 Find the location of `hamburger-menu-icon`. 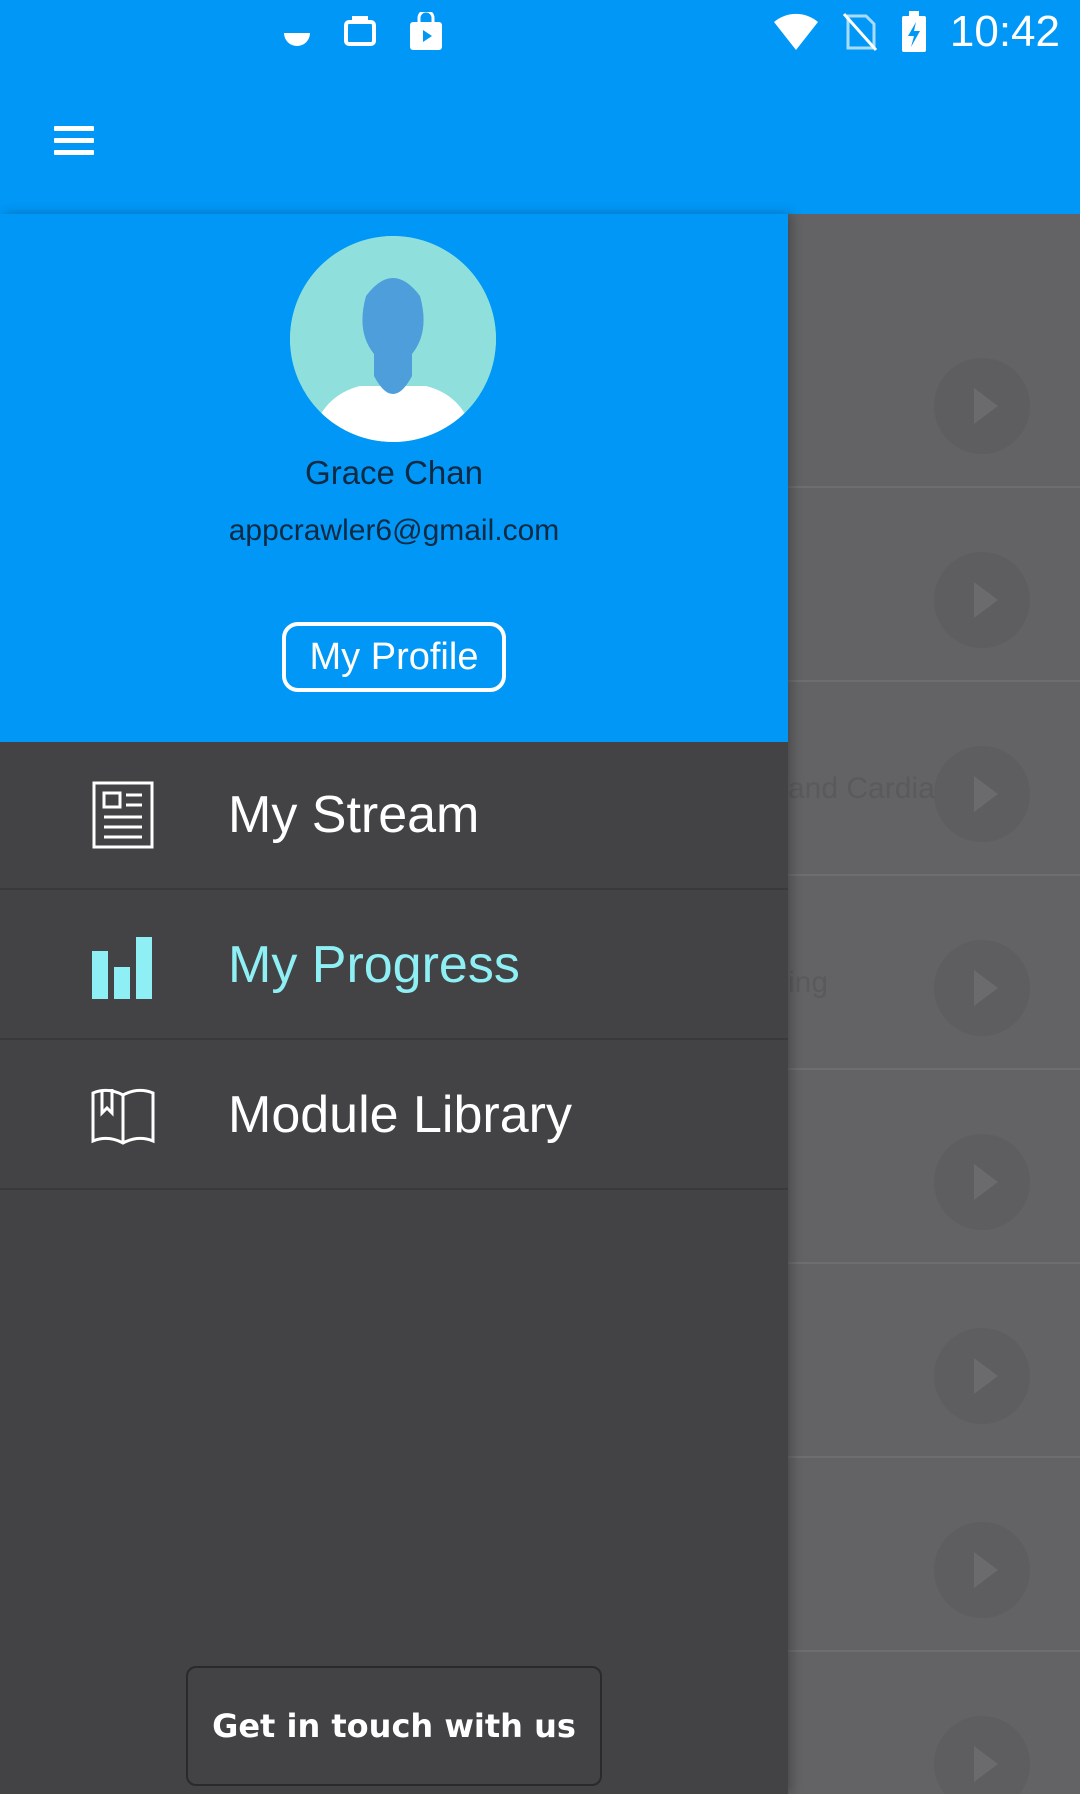

hamburger-menu-icon is located at coordinates (74, 140).